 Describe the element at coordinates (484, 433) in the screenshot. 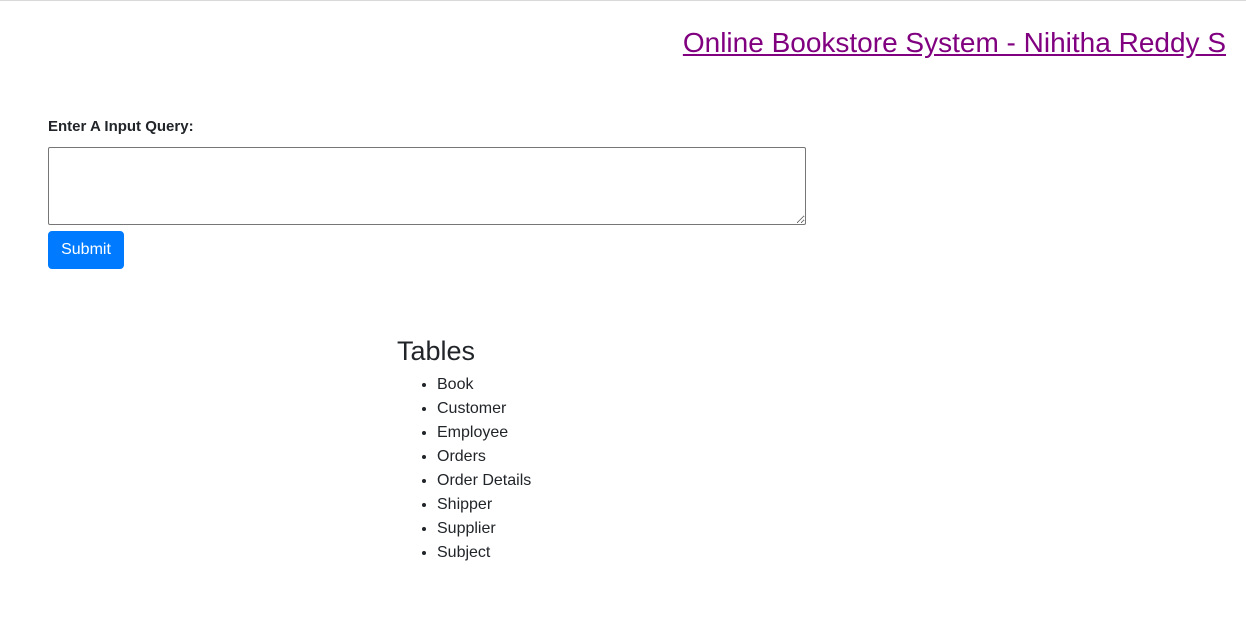

I see `list-item: Employee` at that location.